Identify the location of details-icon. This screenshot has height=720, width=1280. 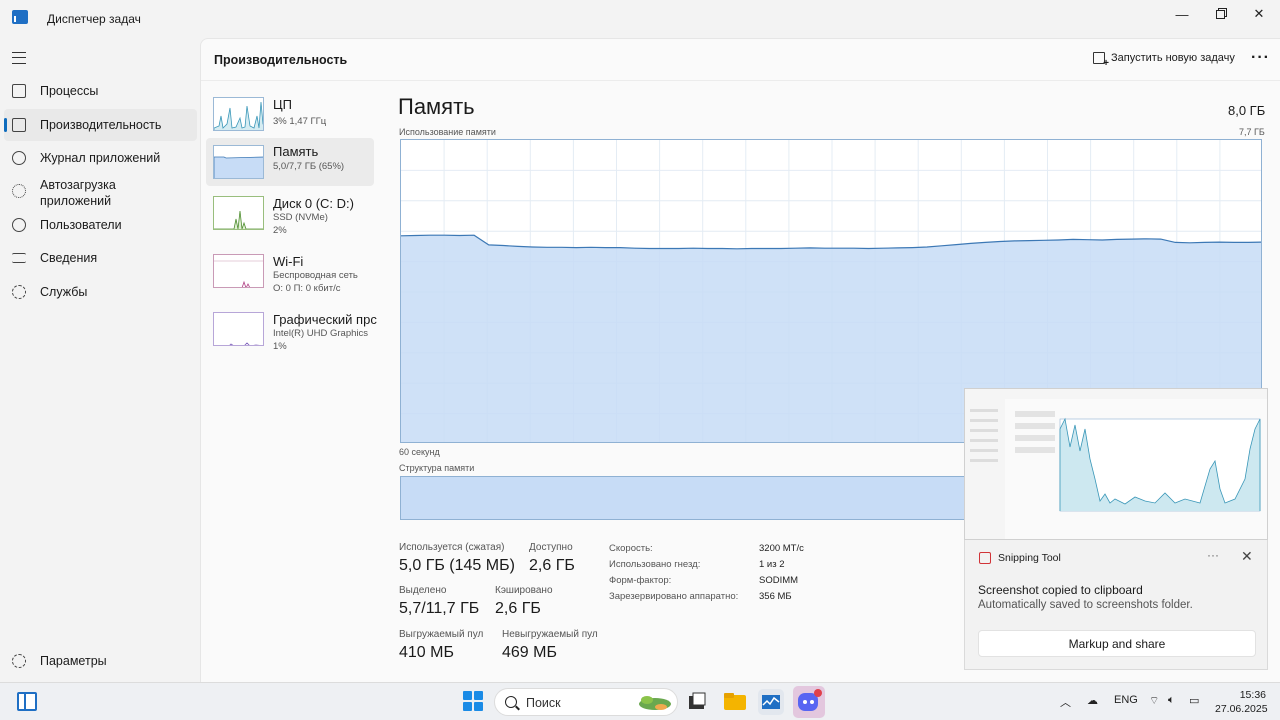
(19, 258).